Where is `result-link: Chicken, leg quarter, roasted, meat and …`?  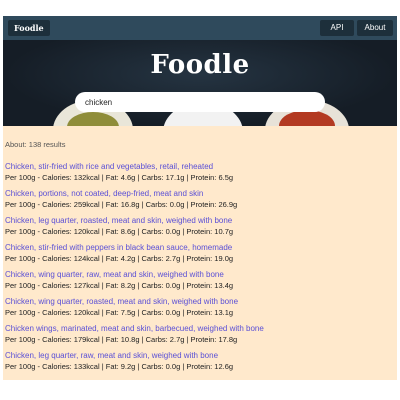
result-link: Chicken, leg quarter, roasted, meat and … is located at coordinates (195, 220).